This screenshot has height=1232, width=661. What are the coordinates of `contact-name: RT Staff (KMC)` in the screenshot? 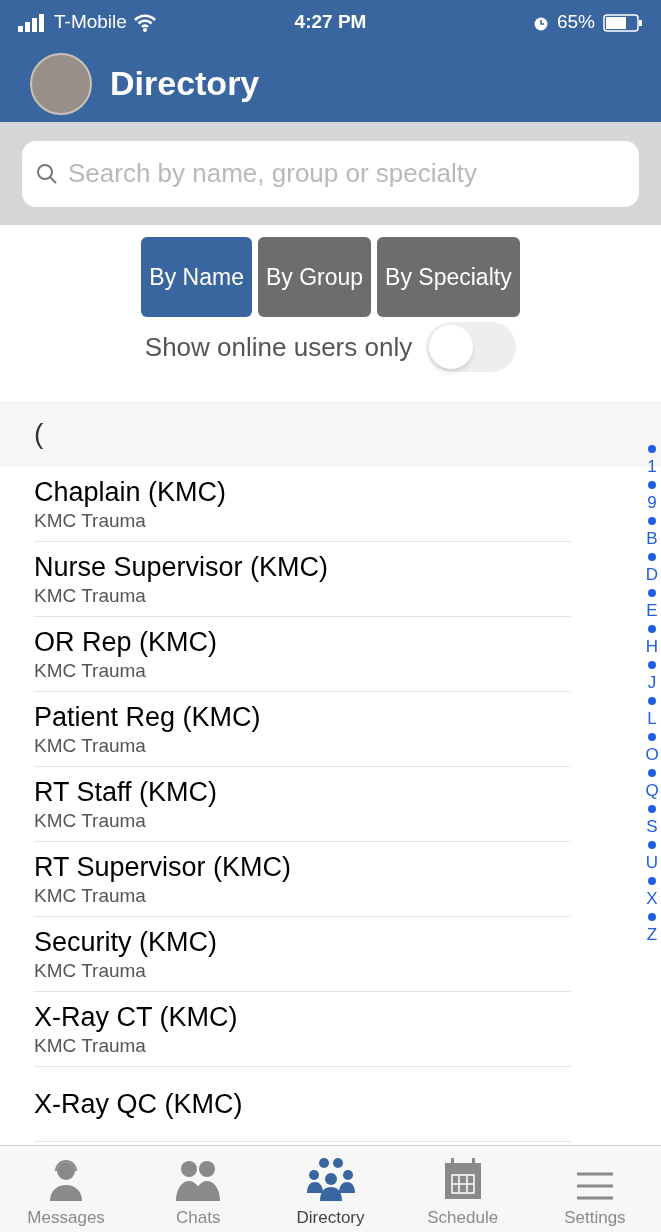 It's located at (126, 792).